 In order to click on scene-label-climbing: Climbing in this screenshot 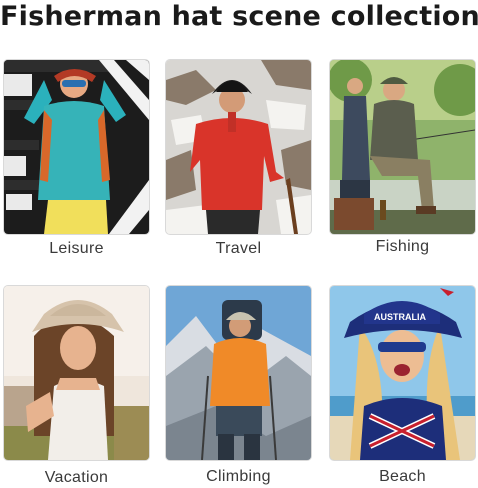, I will do `click(238, 476)`.